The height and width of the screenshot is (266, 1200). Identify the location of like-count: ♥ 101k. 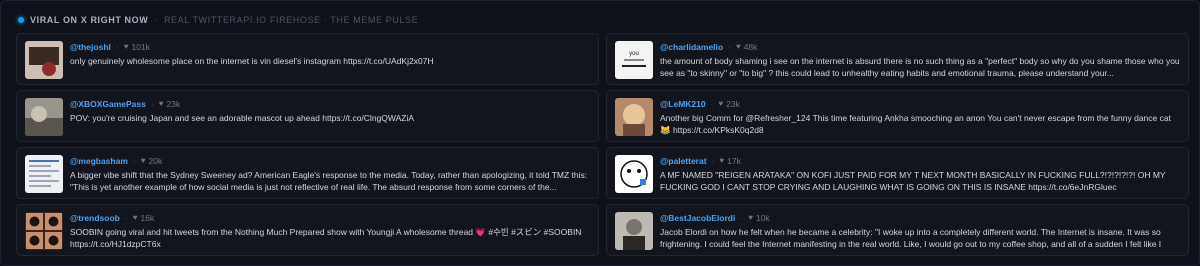
(137, 47).